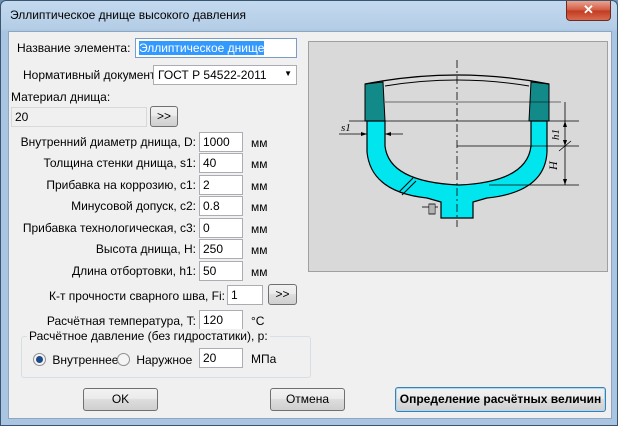 This screenshot has width=618, height=426. I want to click on pressure-outer-option: Наружное, so click(154, 359).